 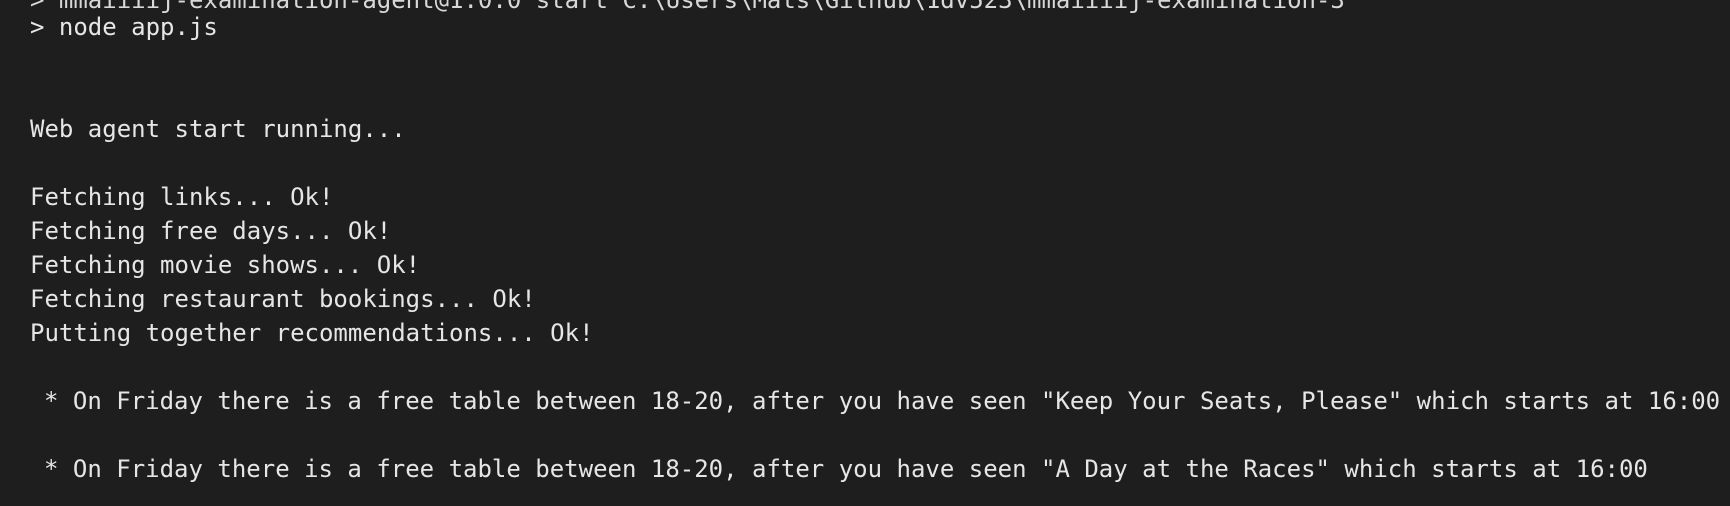 What do you see at coordinates (312, 333) in the screenshot?
I see `step-line: Putting together recommendations... Ok!` at bounding box center [312, 333].